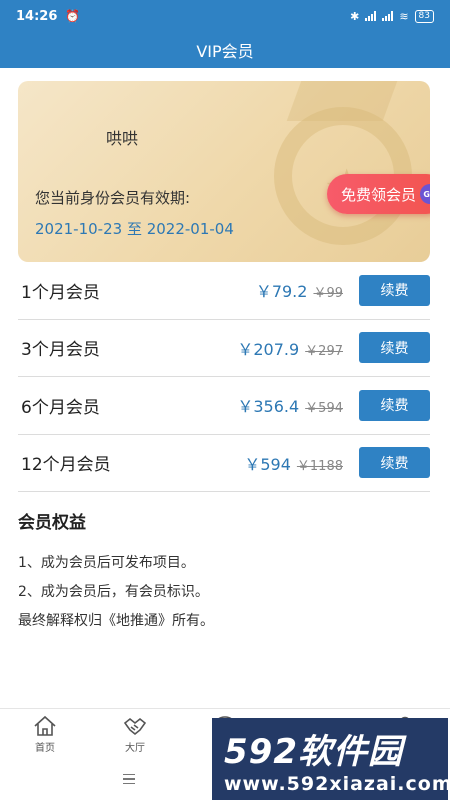 The image size is (450, 800). What do you see at coordinates (224, 348) in the screenshot?
I see `plan-row: 3个月会员 ￥207.9 ￥297 续费` at bounding box center [224, 348].